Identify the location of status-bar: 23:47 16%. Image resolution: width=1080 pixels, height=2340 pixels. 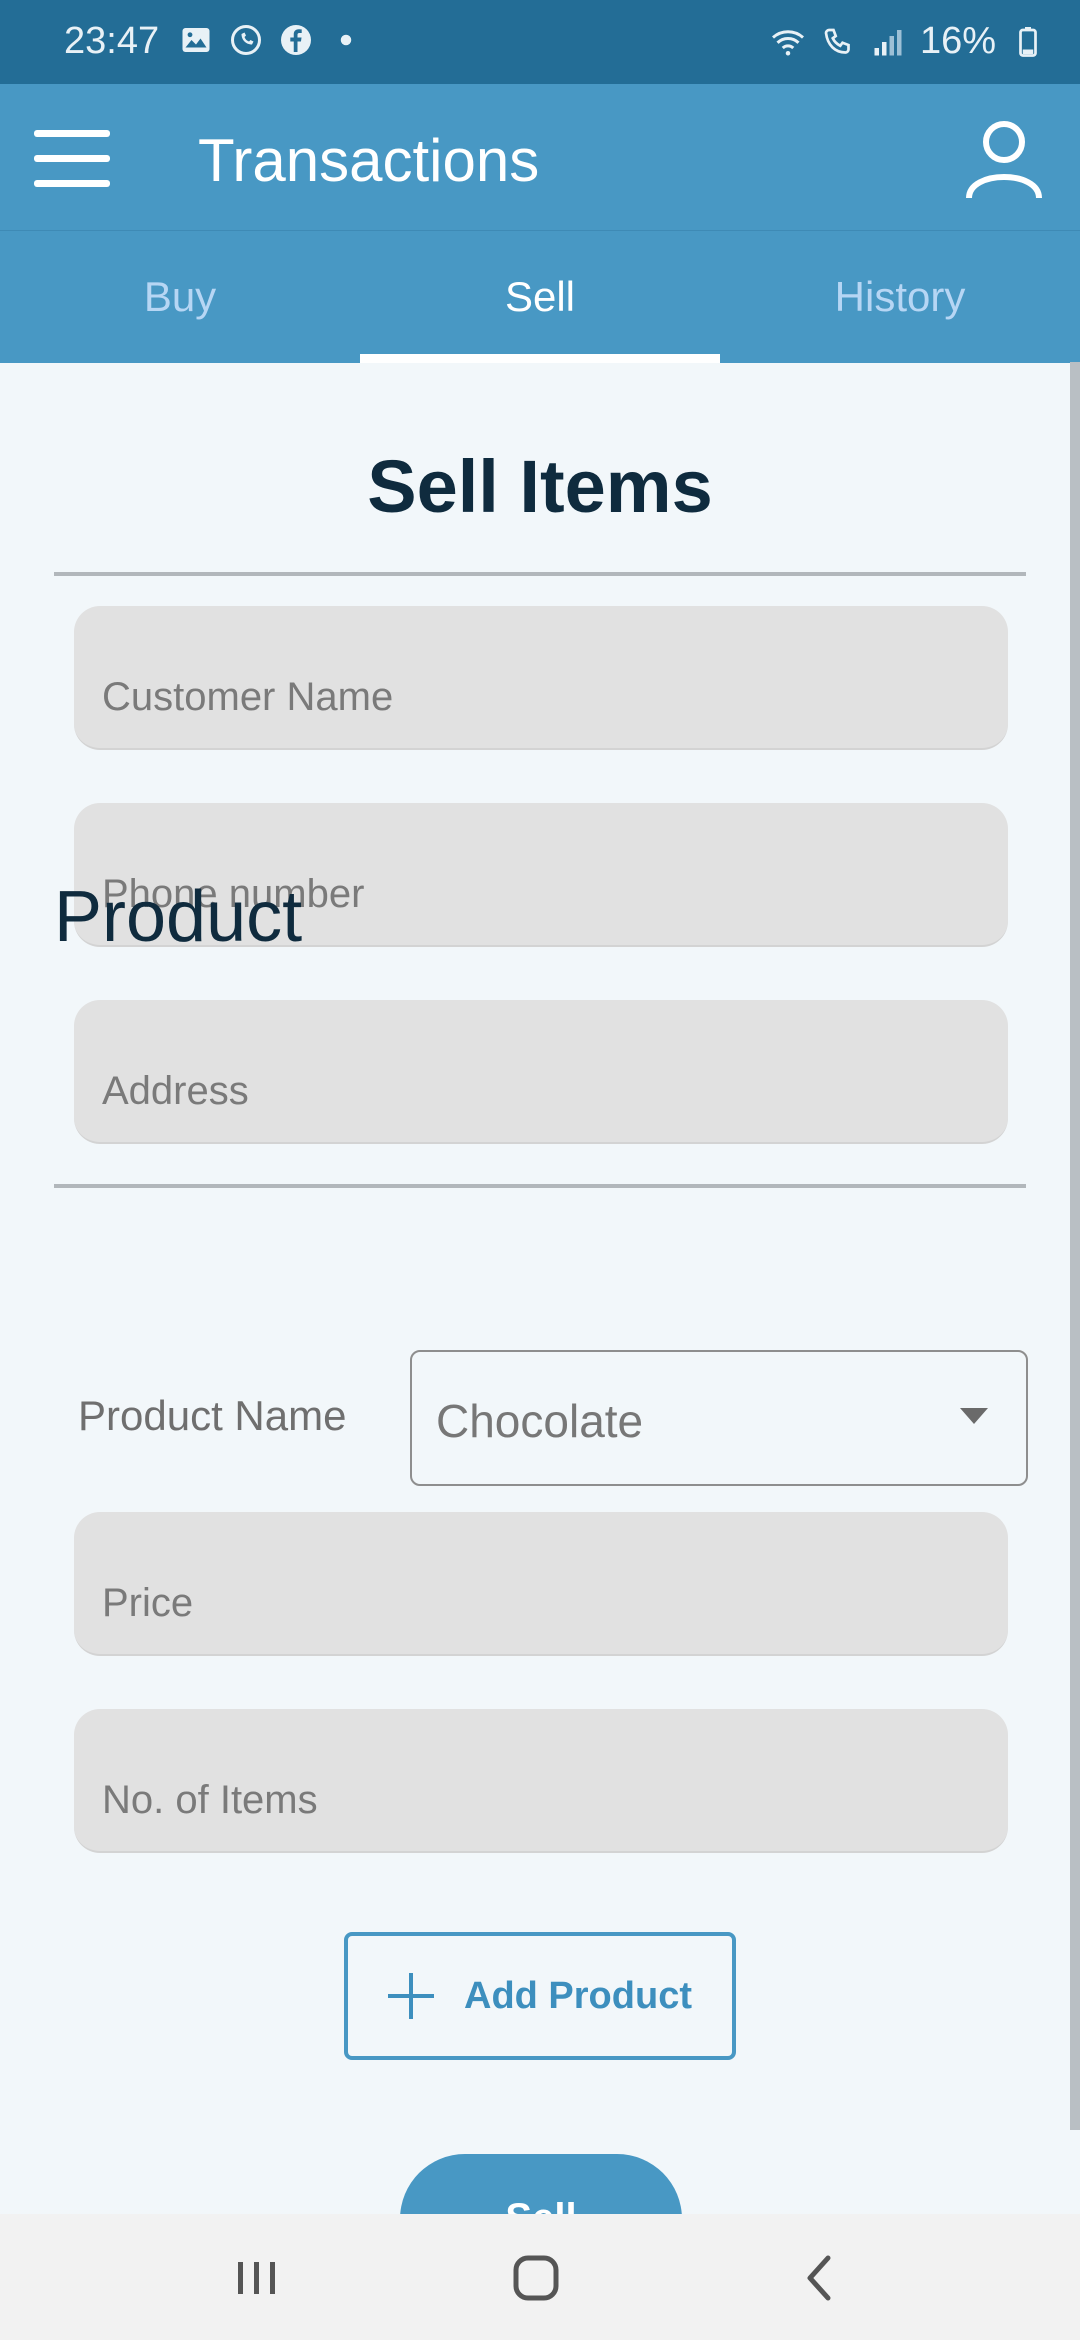
(540, 42).